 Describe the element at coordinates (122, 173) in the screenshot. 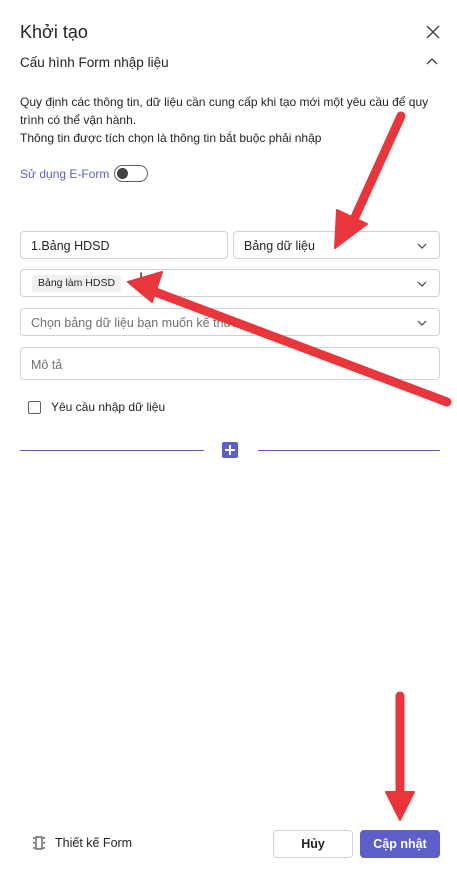

I see `toggle-knob` at that location.